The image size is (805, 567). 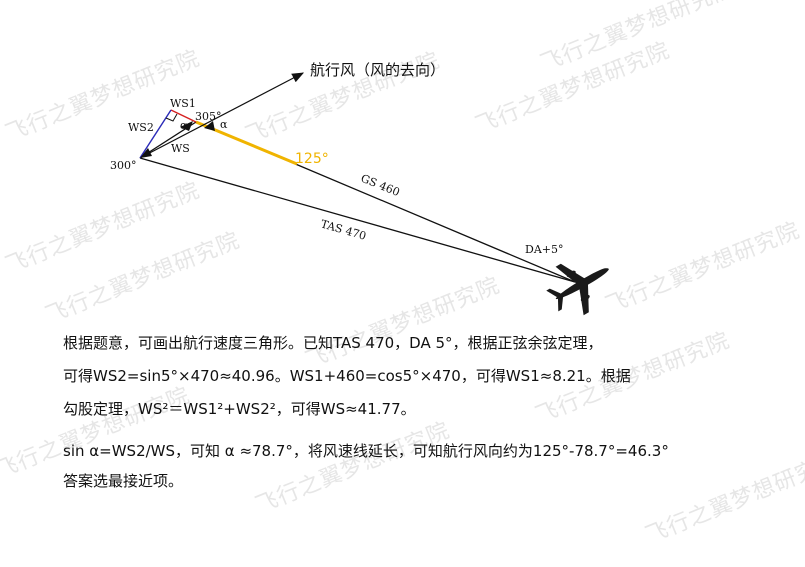 What do you see at coordinates (123, 481) in the screenshot?
I see `explanation-line-5: 答案选最接近项。` at bounding box center [123, 481].